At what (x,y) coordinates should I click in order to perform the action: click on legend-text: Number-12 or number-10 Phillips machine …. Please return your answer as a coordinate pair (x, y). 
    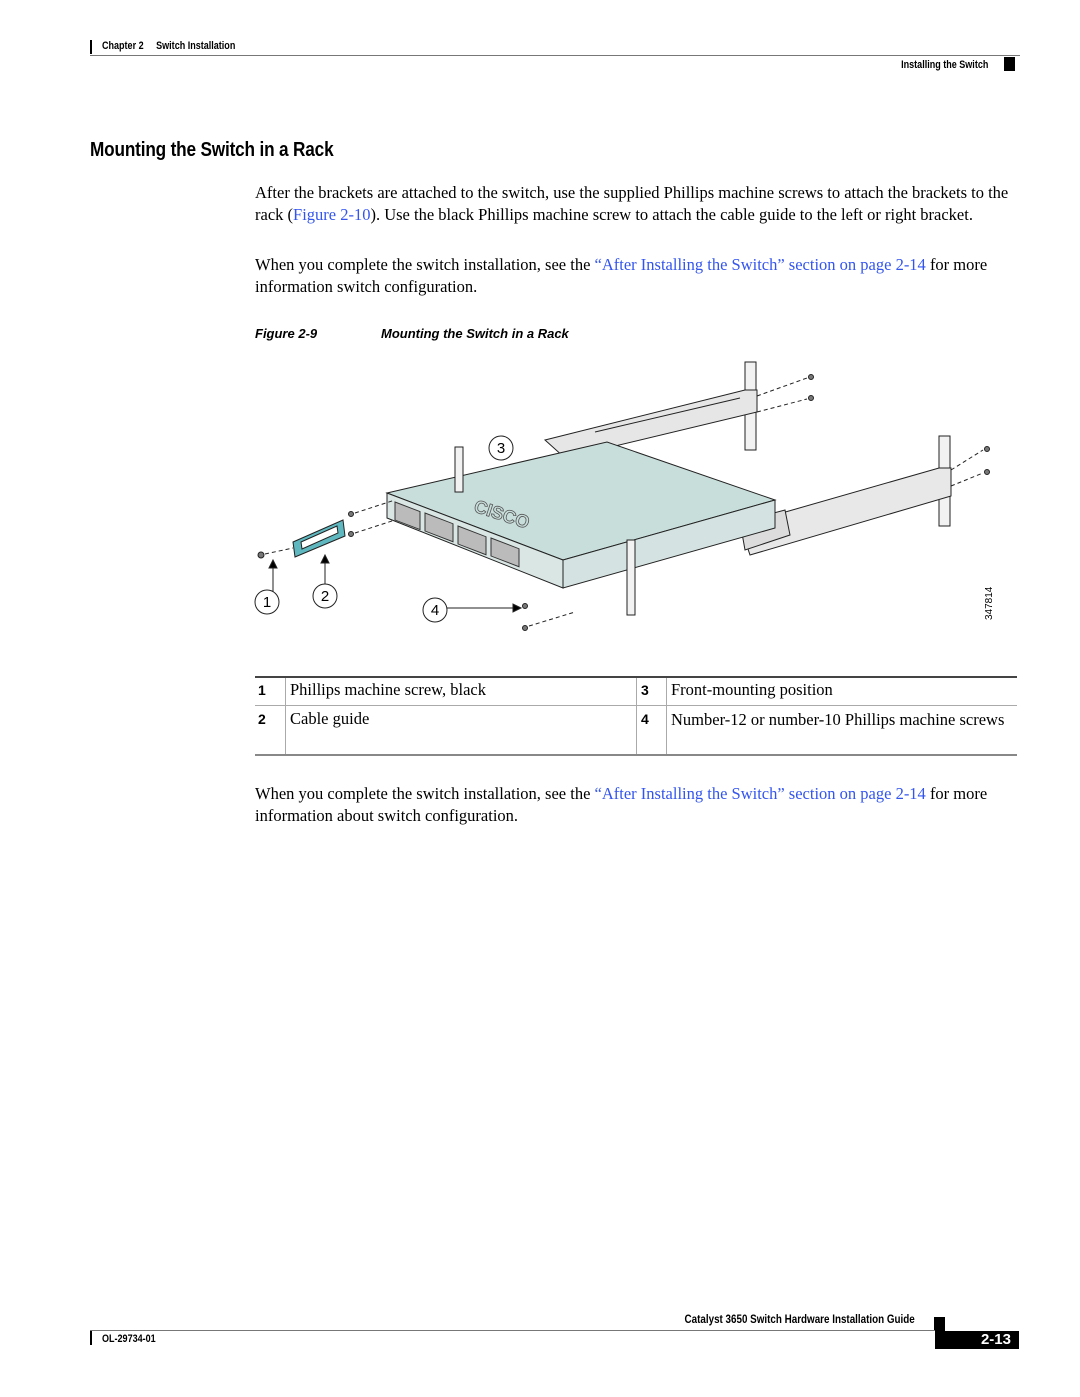
    Looking at the image, I should click on (838, 719).